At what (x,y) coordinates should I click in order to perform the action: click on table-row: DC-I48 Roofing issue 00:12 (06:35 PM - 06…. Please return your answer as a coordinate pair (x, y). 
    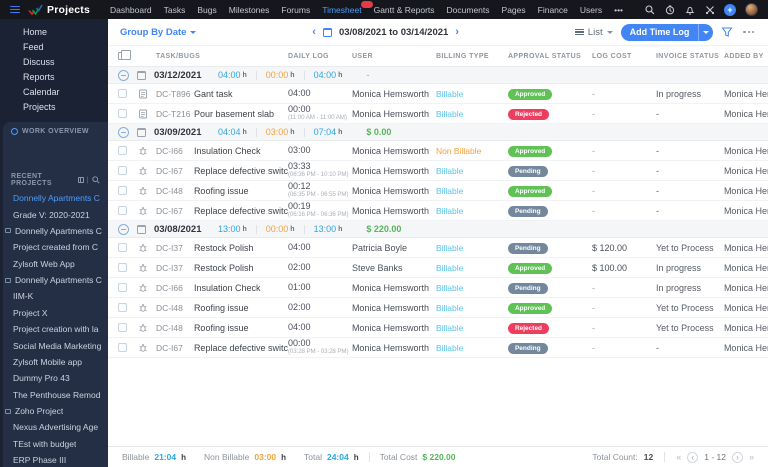
    Looking at the image, I should click on (437, 191).